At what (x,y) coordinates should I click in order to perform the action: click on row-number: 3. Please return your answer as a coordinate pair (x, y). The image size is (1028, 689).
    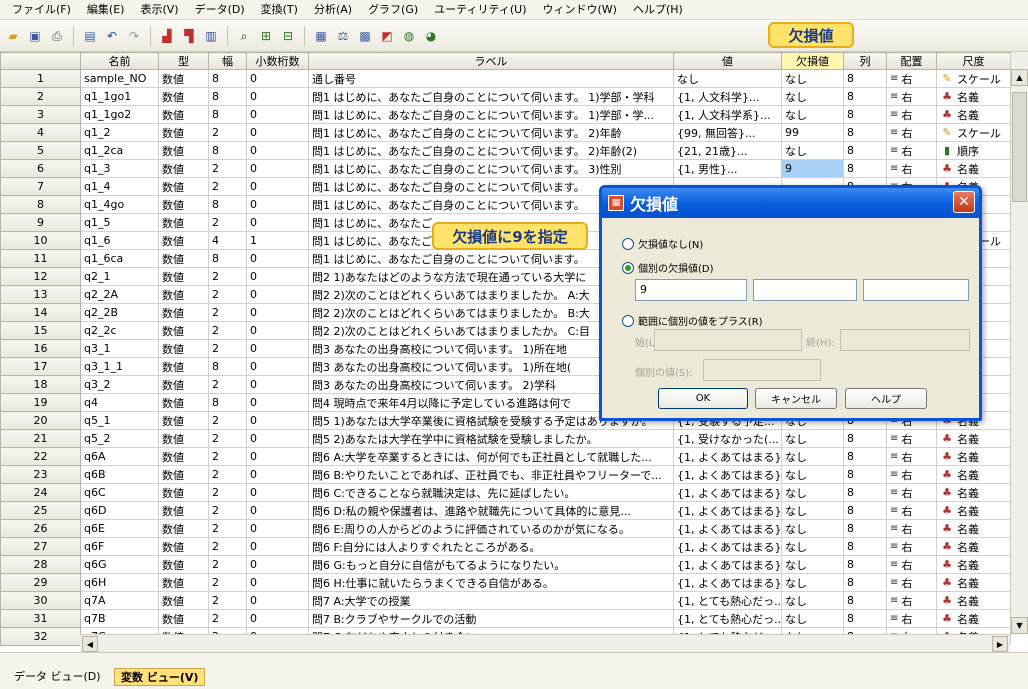
    Looking at the image, I should click on (40, 114).